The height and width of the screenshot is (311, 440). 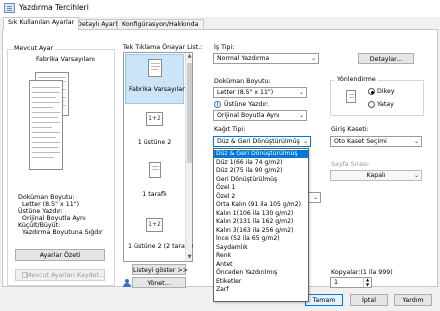 I want to click on job-type-select: Normal Yazdırma ⌄, so click(x=266, y=58).